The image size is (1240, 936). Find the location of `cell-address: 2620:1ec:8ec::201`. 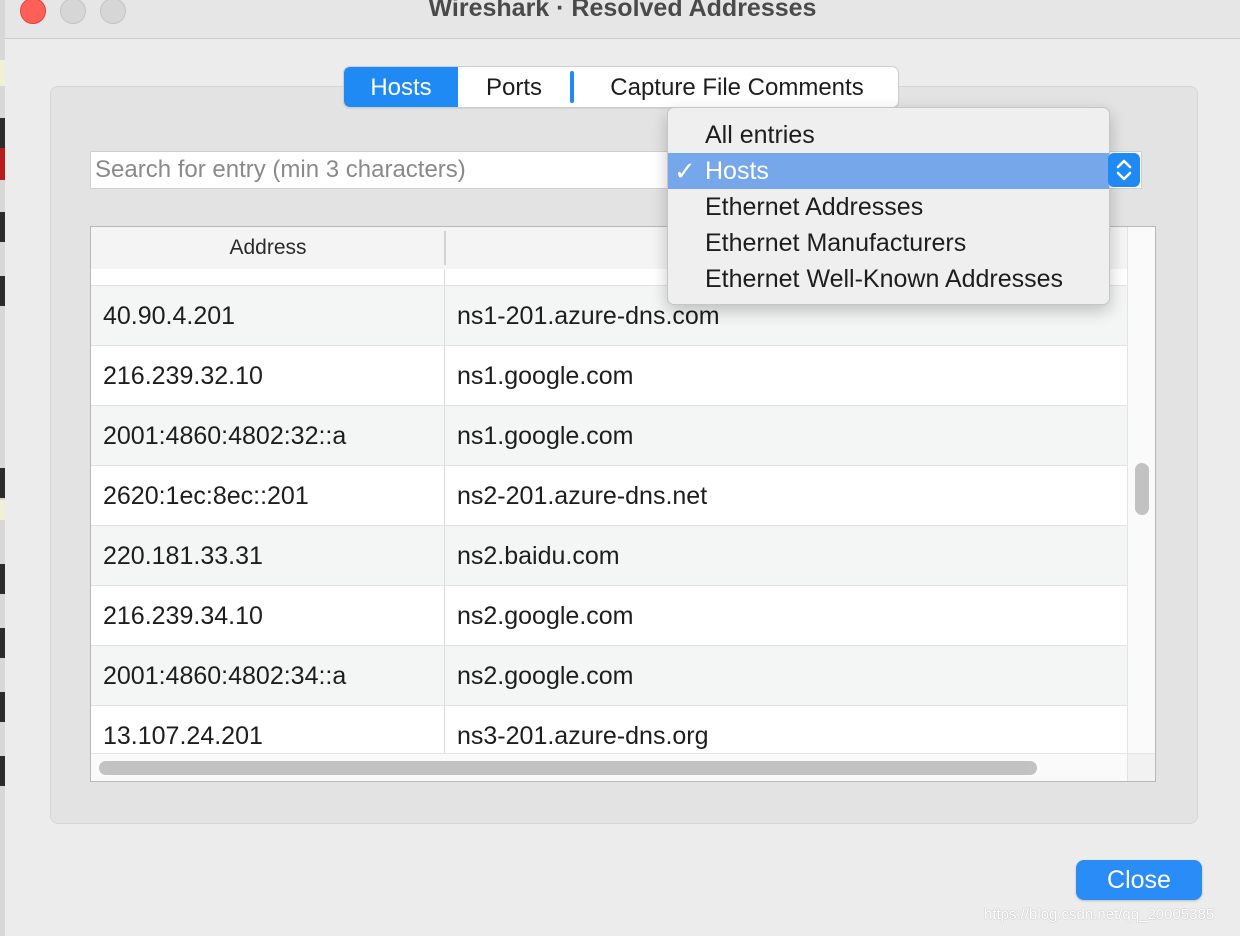

cell-address: 2620:1ec:8ec::201 is located at coordinates (206, 496).